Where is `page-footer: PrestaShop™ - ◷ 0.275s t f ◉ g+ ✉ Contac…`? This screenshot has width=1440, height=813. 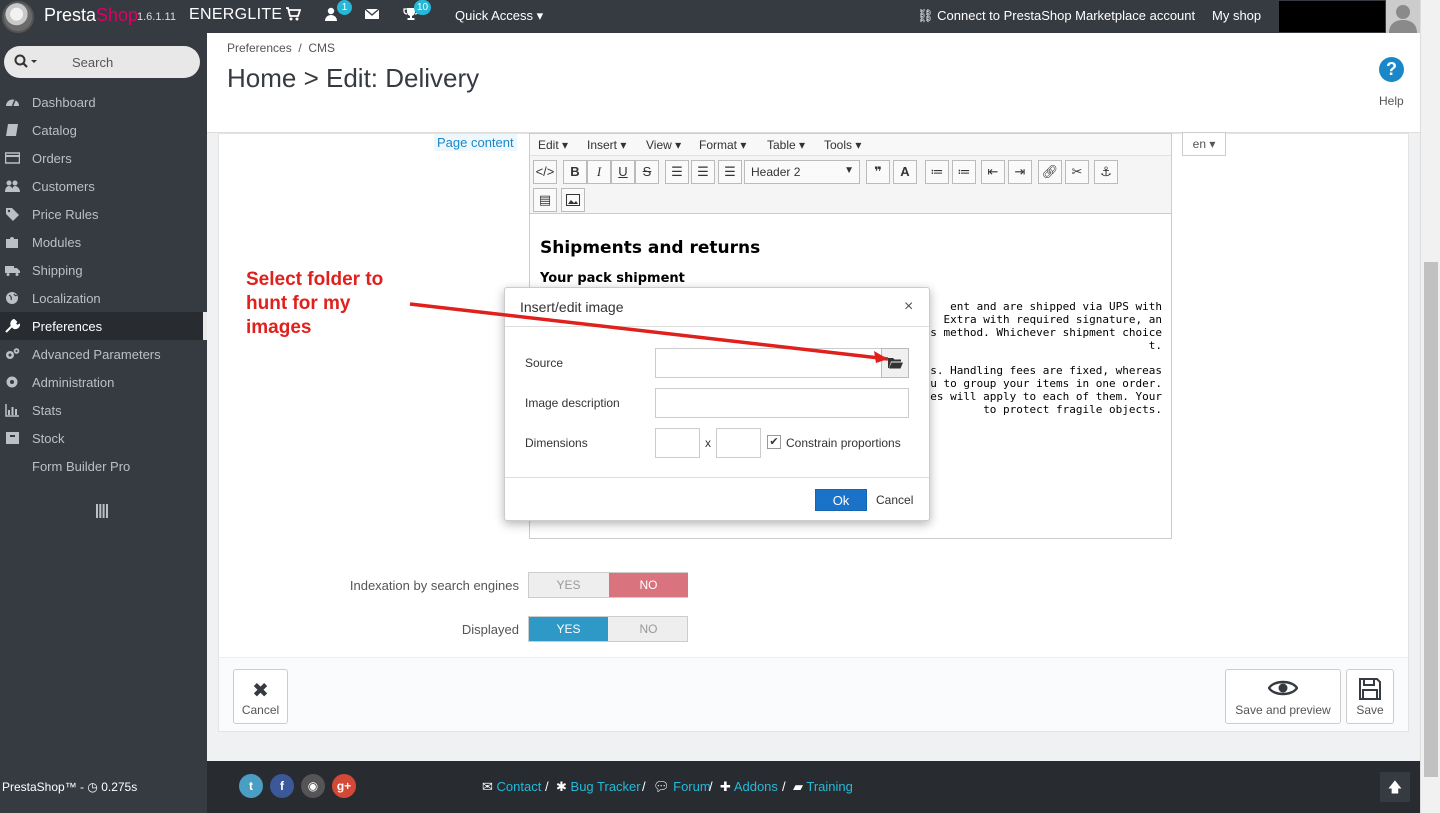
page-footer: PrestaShop™ - ◷ 0.275s t f ◉ g+ ✉ Contac… is located at coordinates (710, 787).